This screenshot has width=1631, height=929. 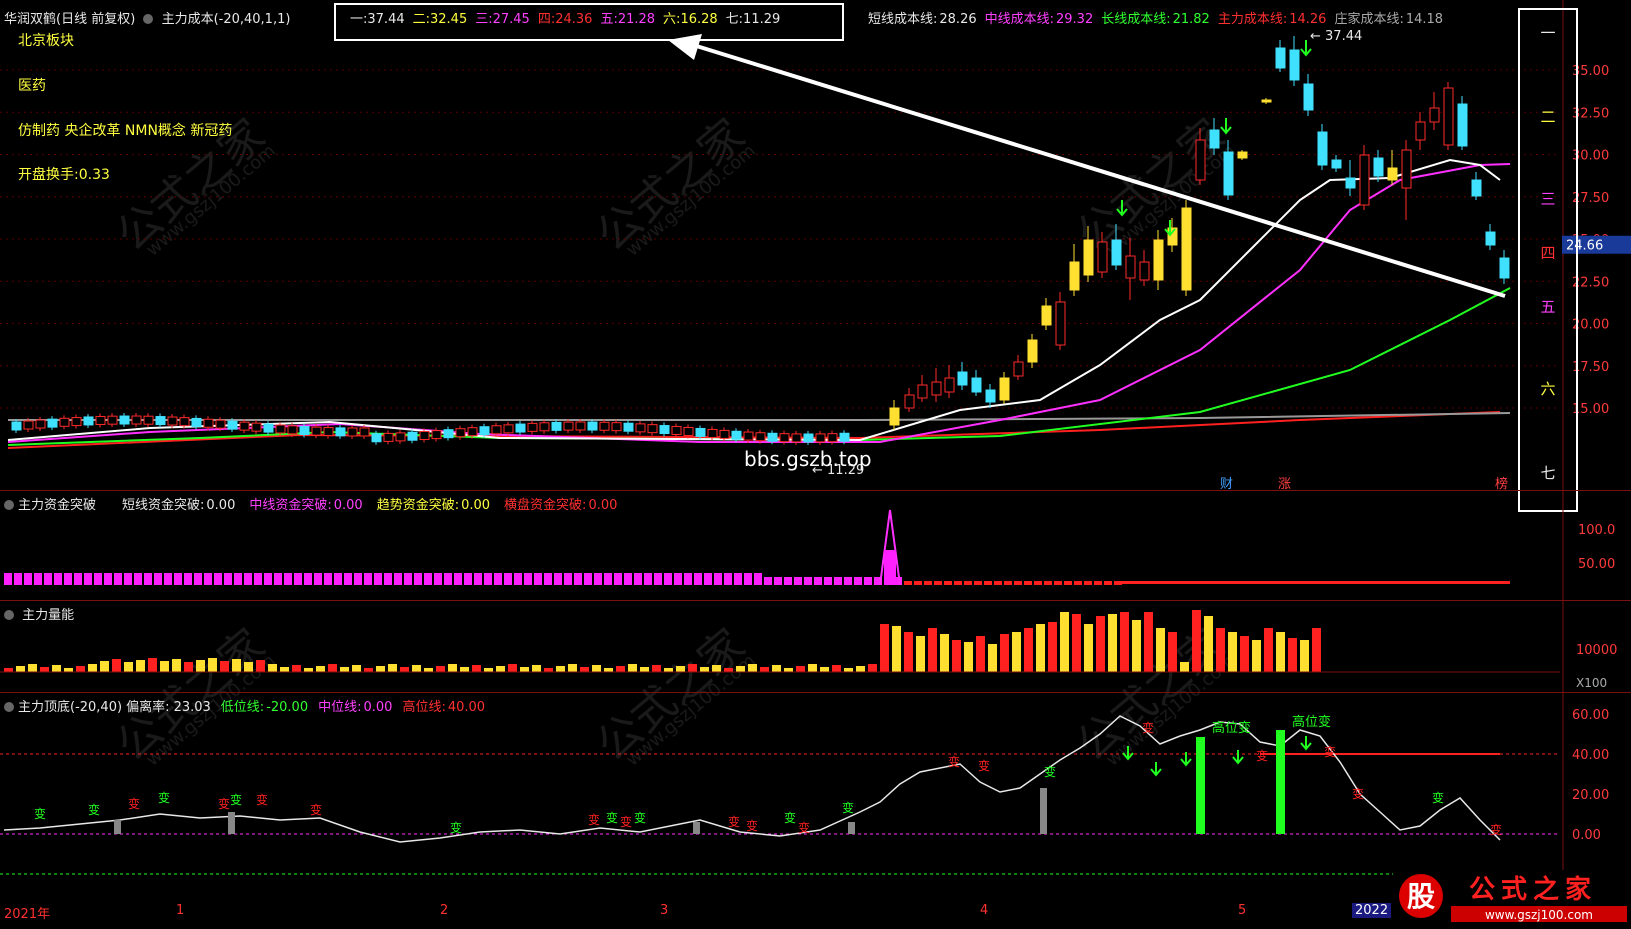 I want to click on zhuang-cost-line, so click(x=759, y=416).